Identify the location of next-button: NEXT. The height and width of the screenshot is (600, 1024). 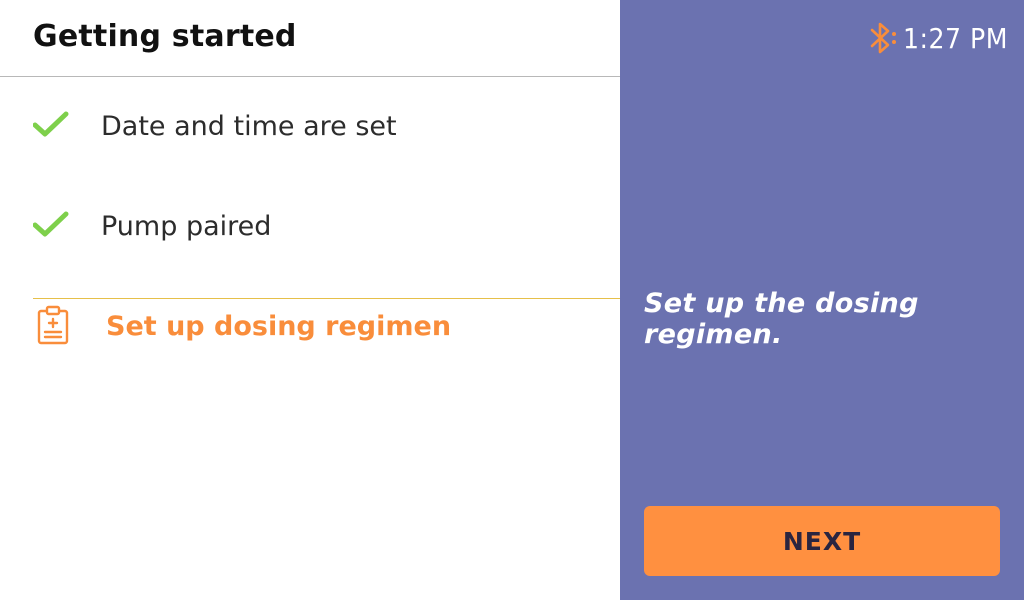
(822, 541).